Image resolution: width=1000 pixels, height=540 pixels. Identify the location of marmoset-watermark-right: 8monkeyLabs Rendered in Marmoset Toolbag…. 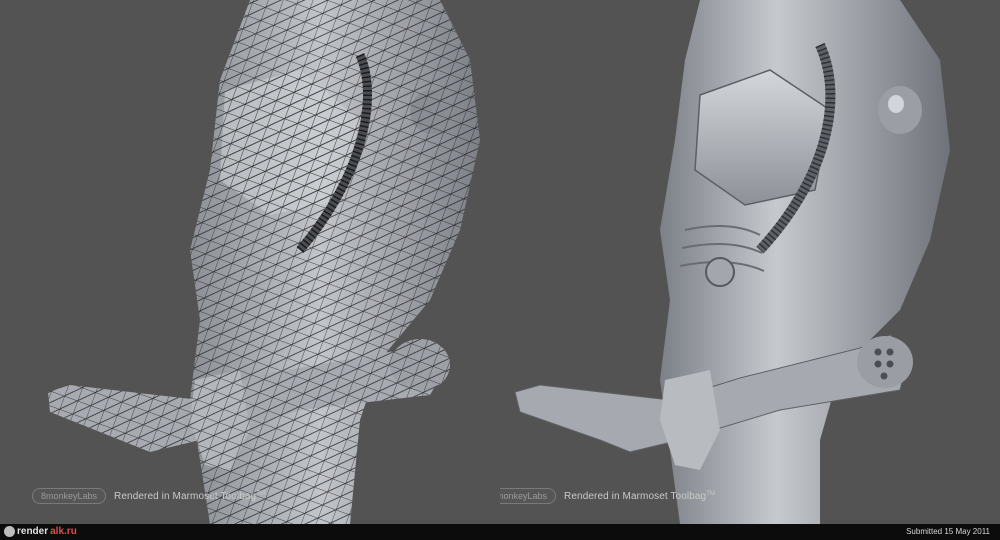
(607, 496).